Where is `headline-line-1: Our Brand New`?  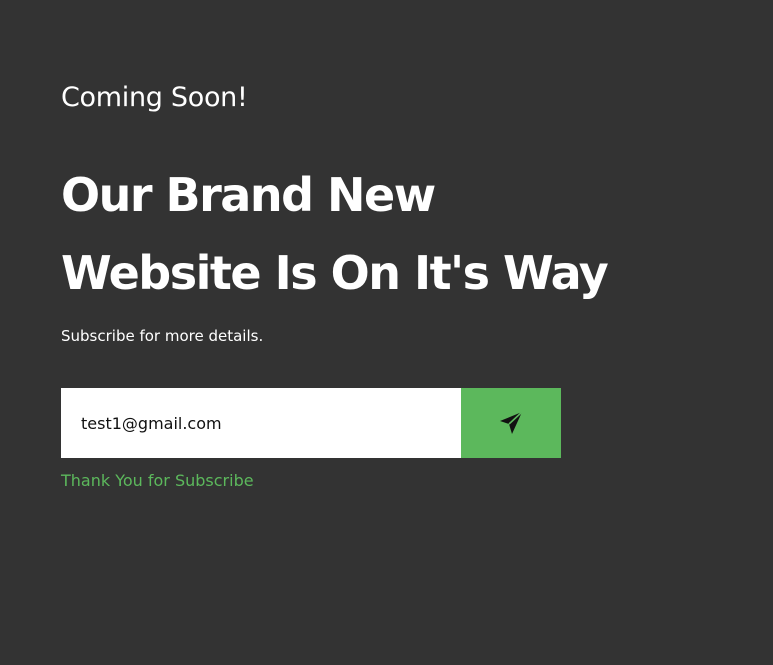
headline-line-1: Our Brand New is located at coordinates (248, 195).